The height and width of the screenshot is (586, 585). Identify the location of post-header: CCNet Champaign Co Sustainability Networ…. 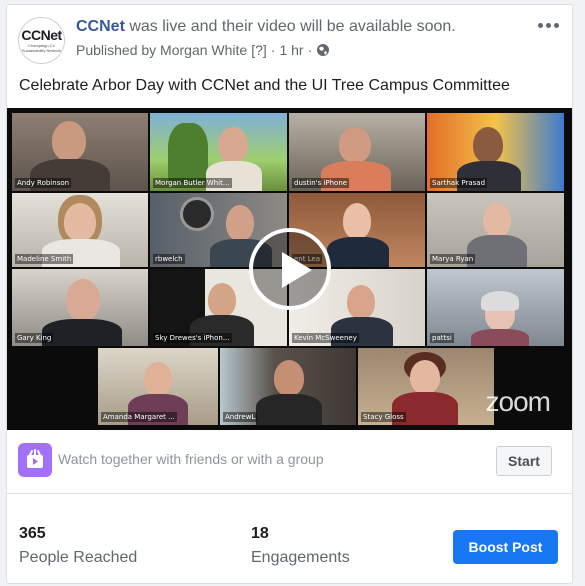
(289, 36).